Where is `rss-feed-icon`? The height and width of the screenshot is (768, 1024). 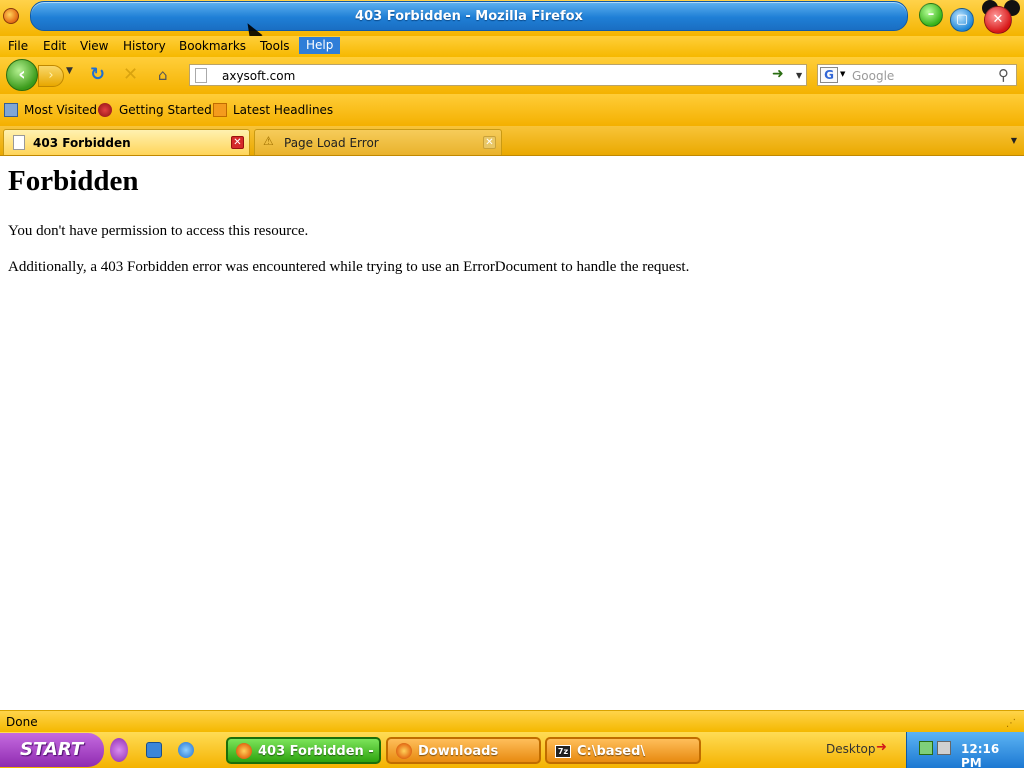
rss-feed-icon is located at coordinates (220, 110).